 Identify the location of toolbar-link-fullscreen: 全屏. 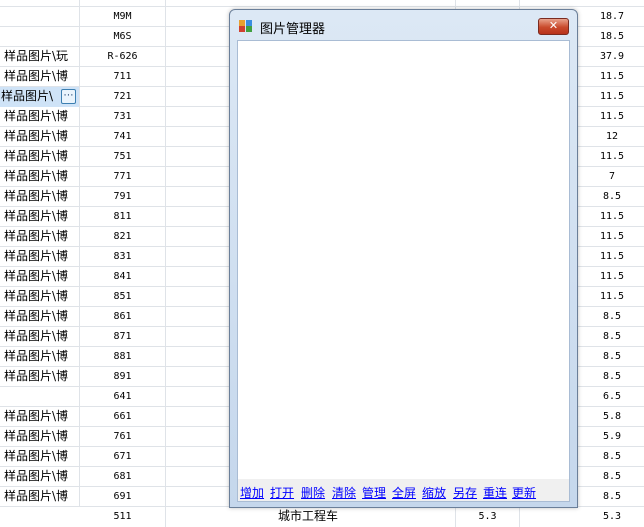
(404, 492).